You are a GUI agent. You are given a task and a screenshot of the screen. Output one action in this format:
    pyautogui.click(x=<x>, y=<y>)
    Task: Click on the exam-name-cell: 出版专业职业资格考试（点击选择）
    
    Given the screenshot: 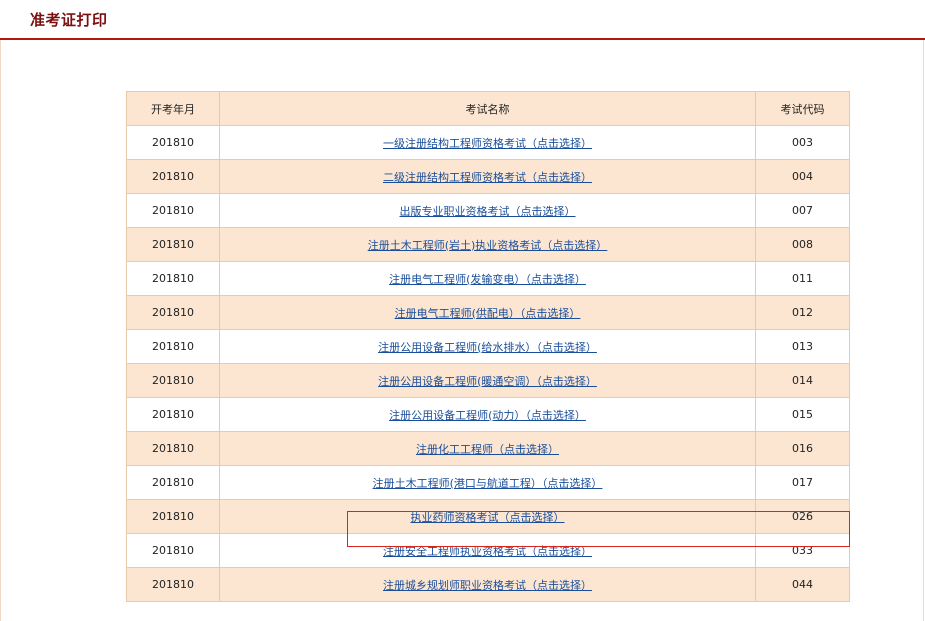 What is the action you would take?
    pyautogui.click(x=487, y=210)
    